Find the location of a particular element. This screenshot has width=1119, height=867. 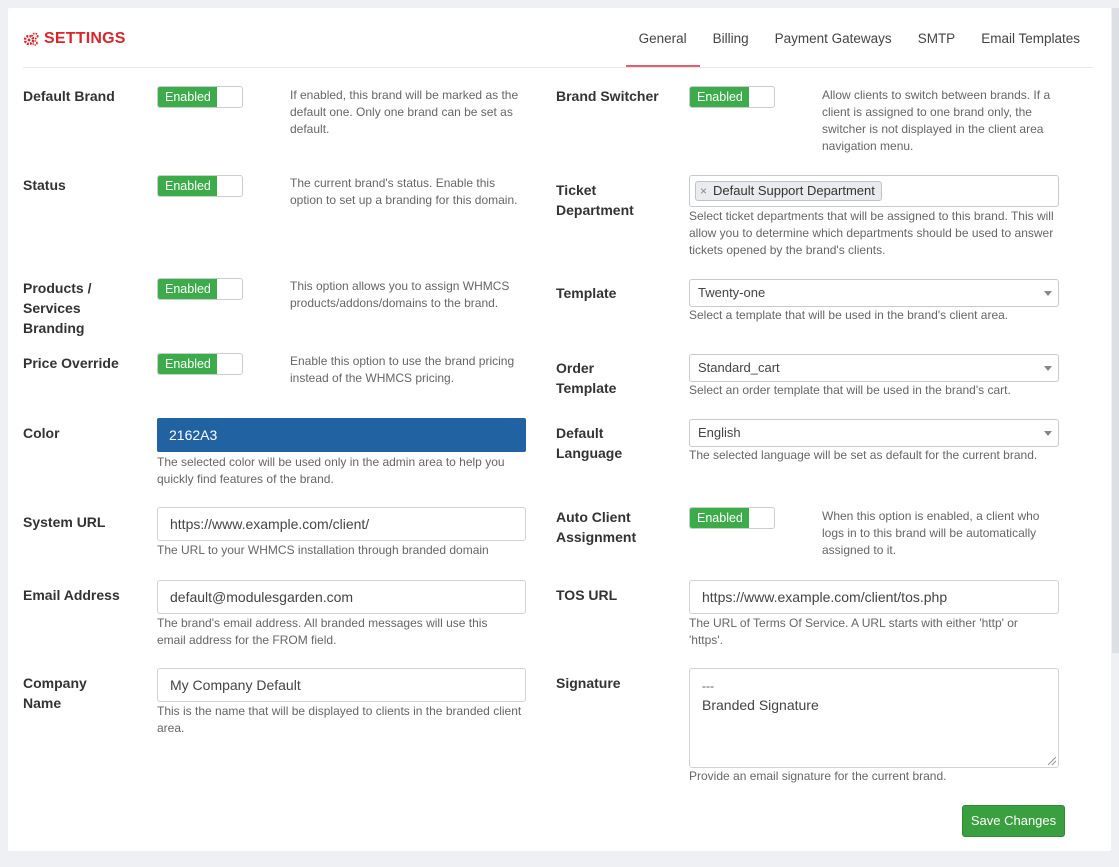

signature-textarea: --- Branded Signature is located at coordinates (874, 718).